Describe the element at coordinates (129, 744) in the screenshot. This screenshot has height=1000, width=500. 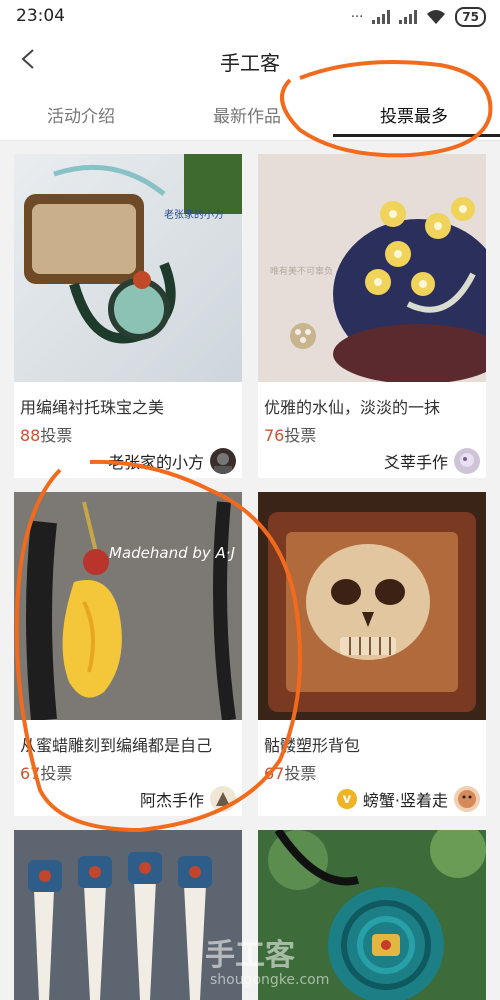
I see `work-title: 从蜜蜡雕刻到编绳都是自己` at that location.